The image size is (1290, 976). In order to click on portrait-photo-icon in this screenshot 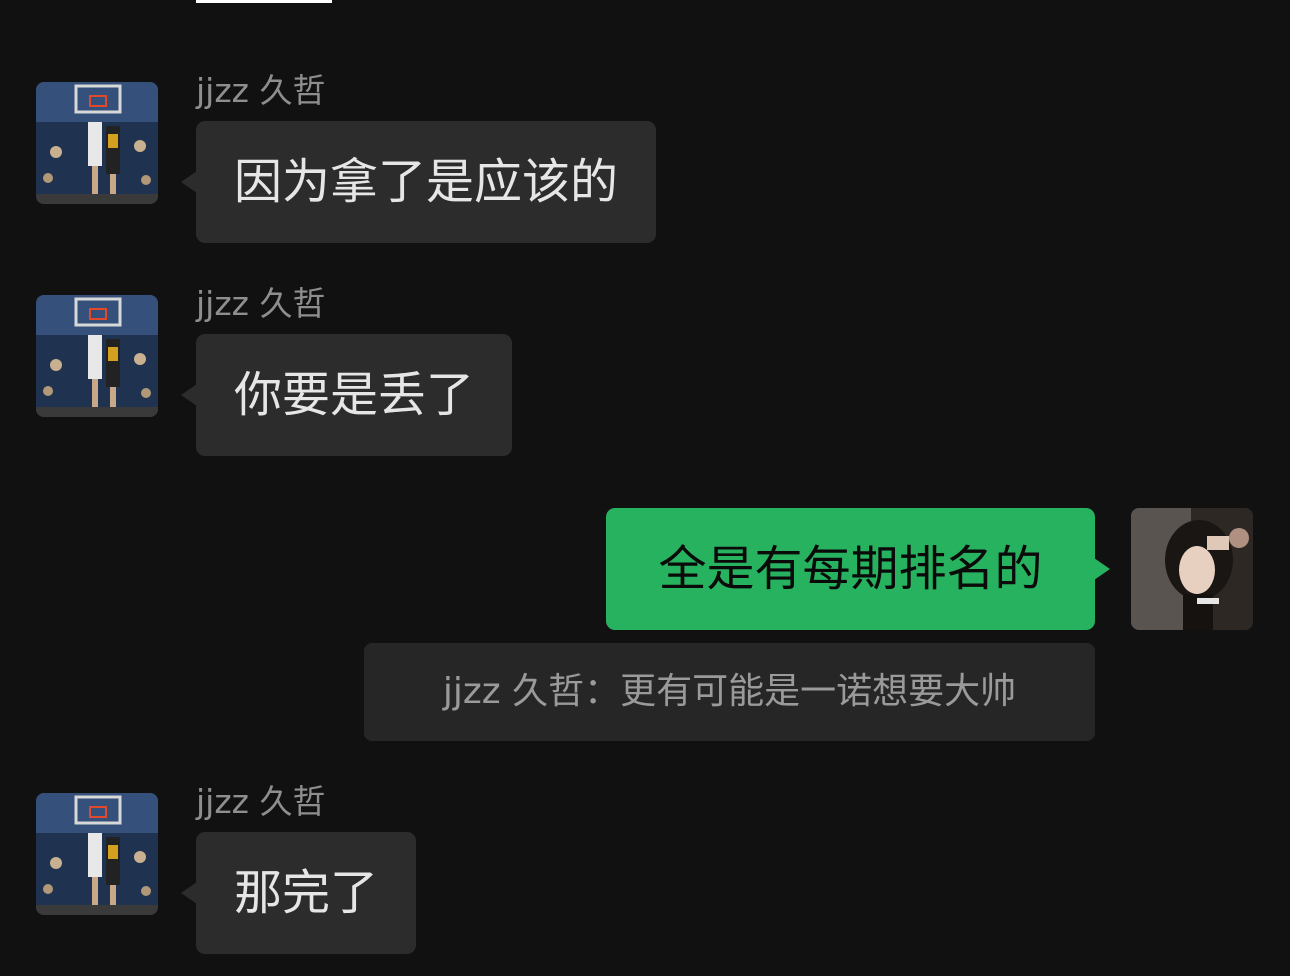, I will do `click(1192, 569)`.